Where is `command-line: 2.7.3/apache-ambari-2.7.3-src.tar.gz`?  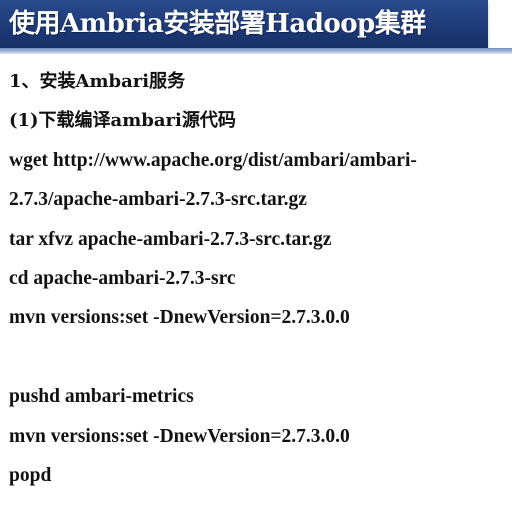
command-line: 2.7.3/apache-ambari-2.7.3-src.tar.gz is located at coordinates (158, 200).